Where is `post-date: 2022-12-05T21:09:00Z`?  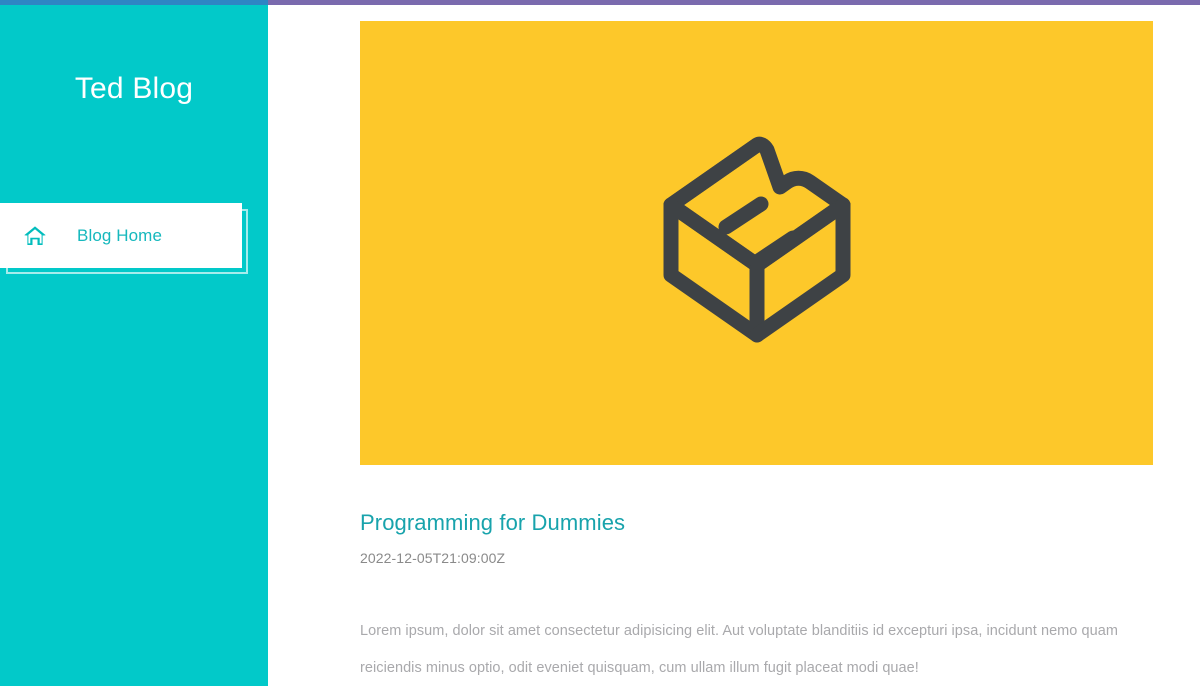 post-date: 2022-12-05T21:09:00Z is located at coordinates (433, 557).